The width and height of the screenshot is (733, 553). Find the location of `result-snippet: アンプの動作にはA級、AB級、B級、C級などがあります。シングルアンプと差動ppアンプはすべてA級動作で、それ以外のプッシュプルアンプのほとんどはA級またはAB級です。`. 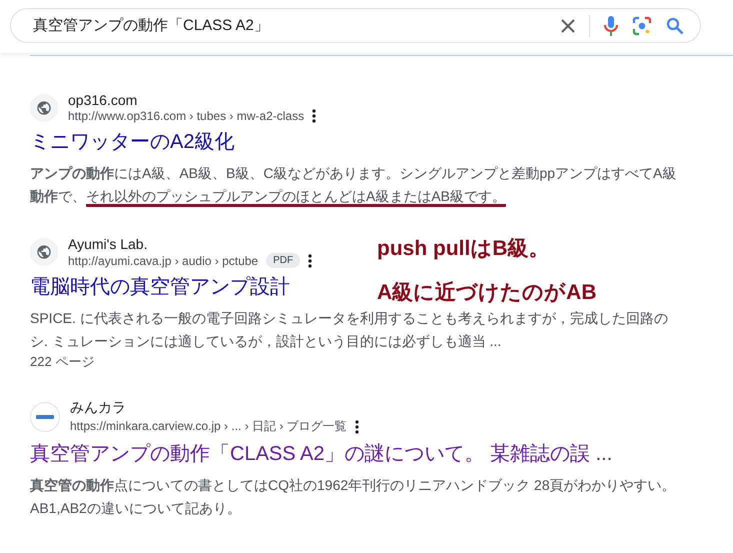

result-snippet: アンプの動作にはA級、AB級、B級、C級などがあります。シングルアンプと差動ppアンプはすべてA級動作で、それ以外のプッシュプルアンプのほとんどはA級またはAB級です。 is located at coordinates (357, 185).